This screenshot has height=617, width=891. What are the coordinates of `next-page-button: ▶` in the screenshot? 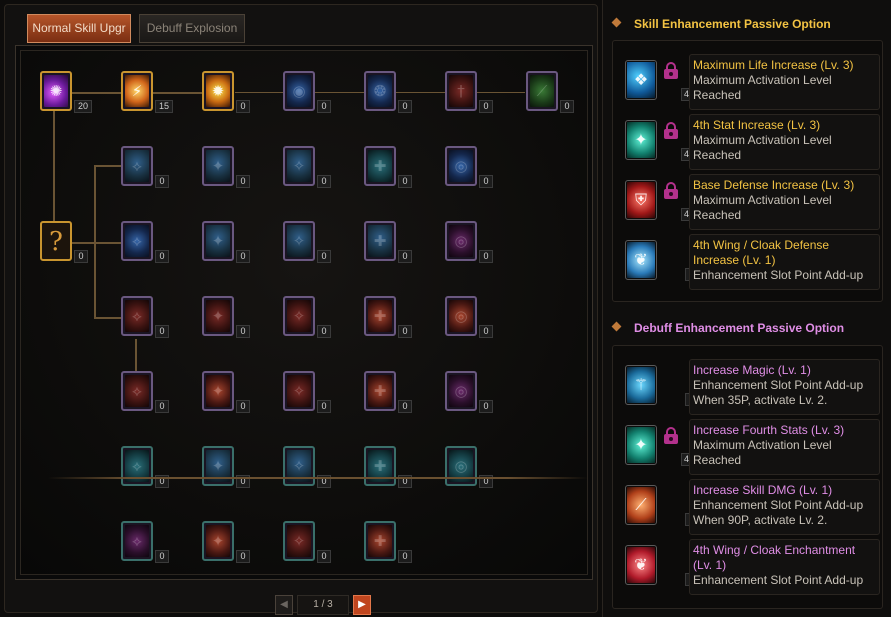 It's located at (362, 605).